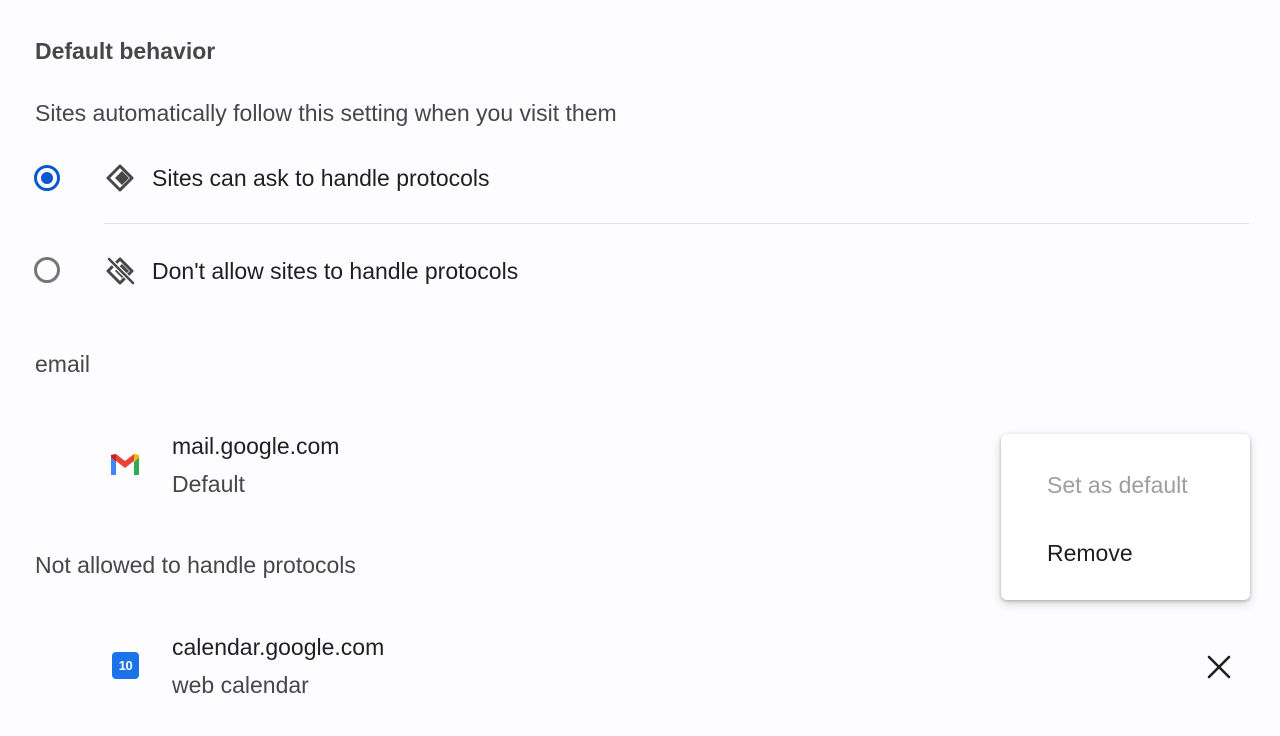  Describe the element at coordinates (208, 484) in the screenshot. I see `site-subtitle-mail: Default` at that location.